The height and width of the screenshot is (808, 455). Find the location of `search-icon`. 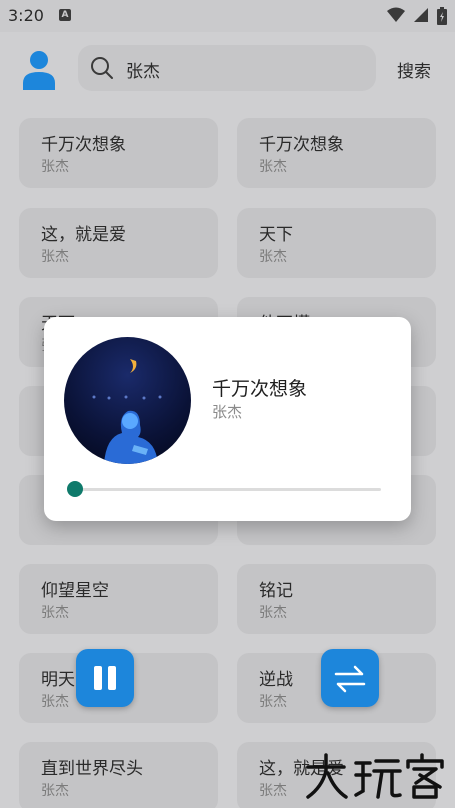

search-icon is located at coordinates (102, 68).